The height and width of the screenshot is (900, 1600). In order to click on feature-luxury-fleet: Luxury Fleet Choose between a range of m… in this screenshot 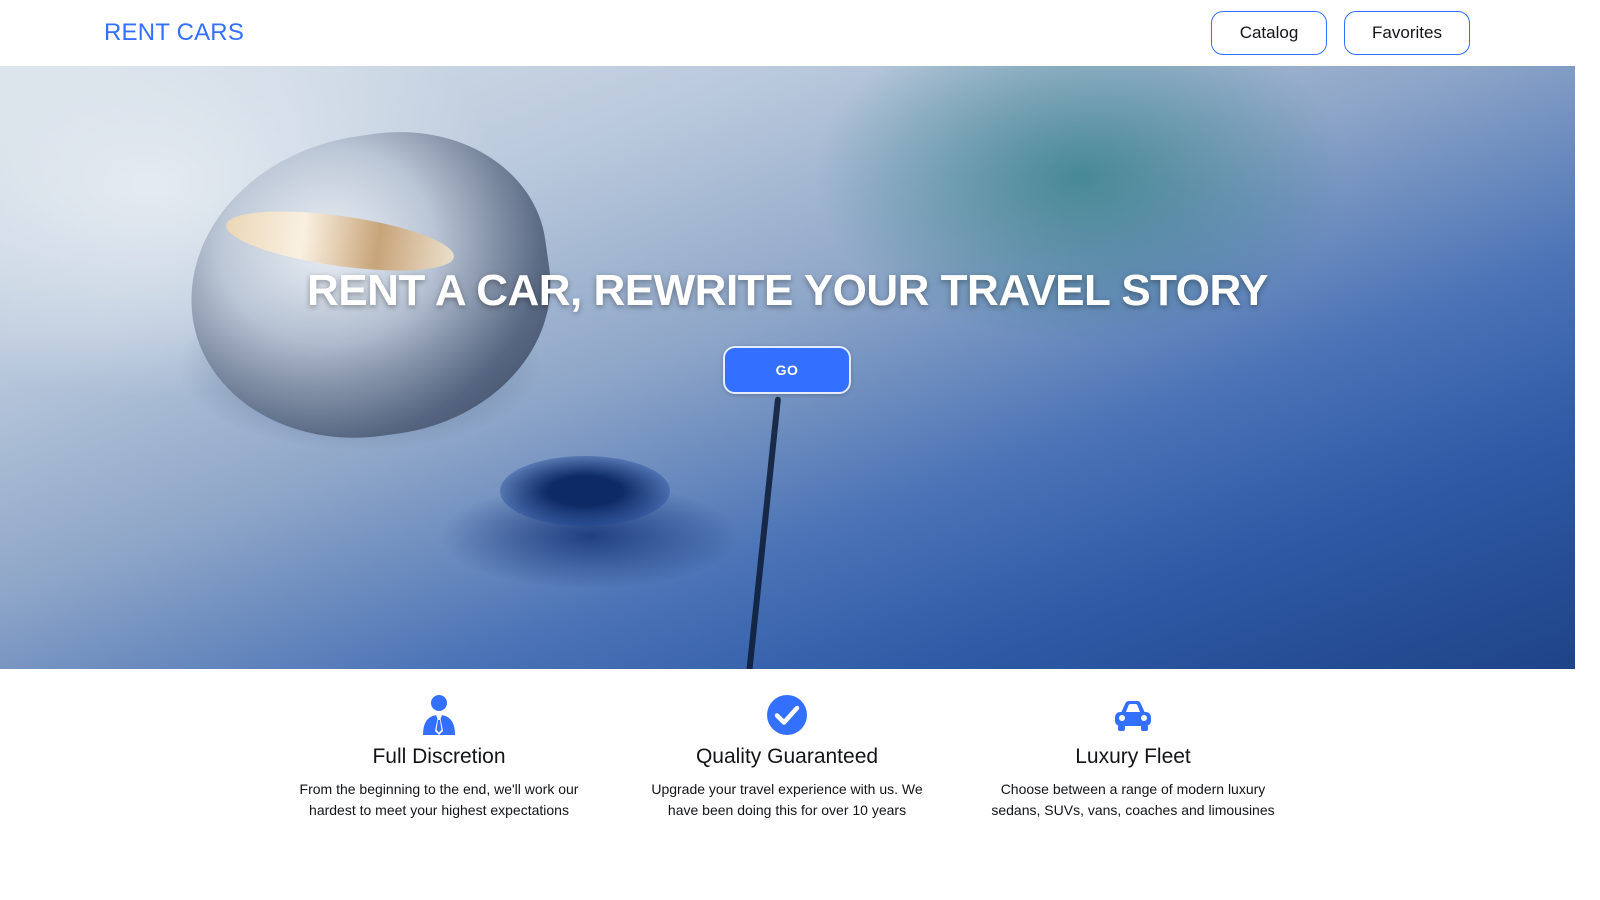, I will do `click(1133, 757)`.